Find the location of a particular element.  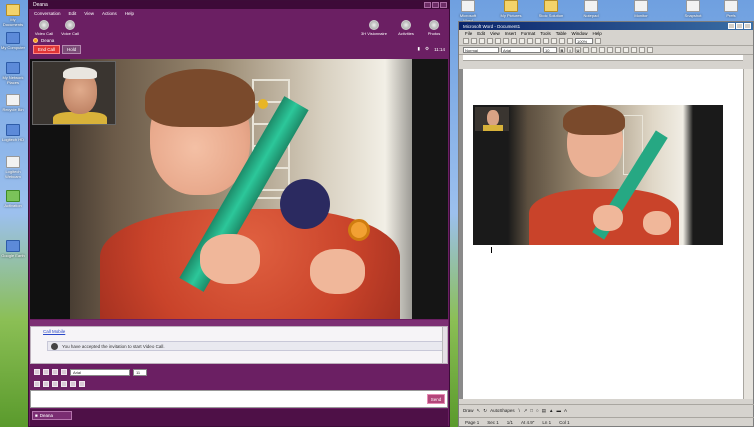

wink-icon is located at coordinates (46, 384).